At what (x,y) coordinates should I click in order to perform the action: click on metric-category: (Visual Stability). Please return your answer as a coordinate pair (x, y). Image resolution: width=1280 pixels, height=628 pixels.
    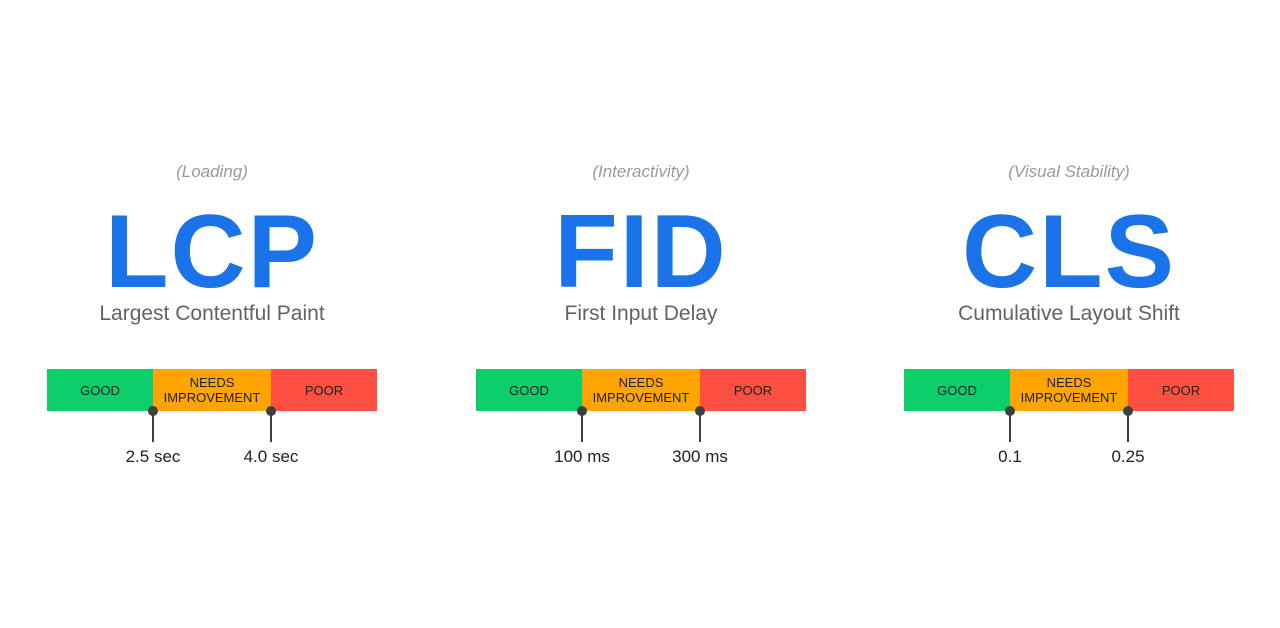
    Looking at the image, I should click on (1069, 171).